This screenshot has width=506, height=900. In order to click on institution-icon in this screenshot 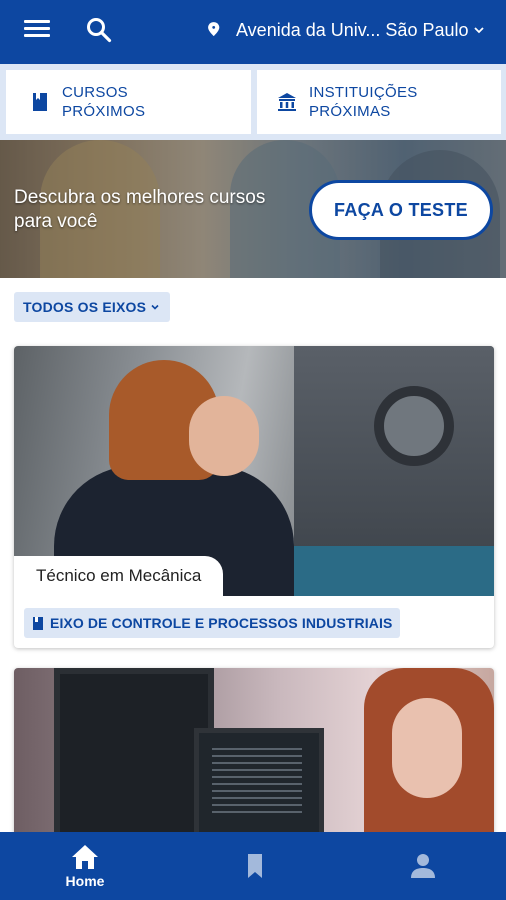, I will do `click(287, 102)`.